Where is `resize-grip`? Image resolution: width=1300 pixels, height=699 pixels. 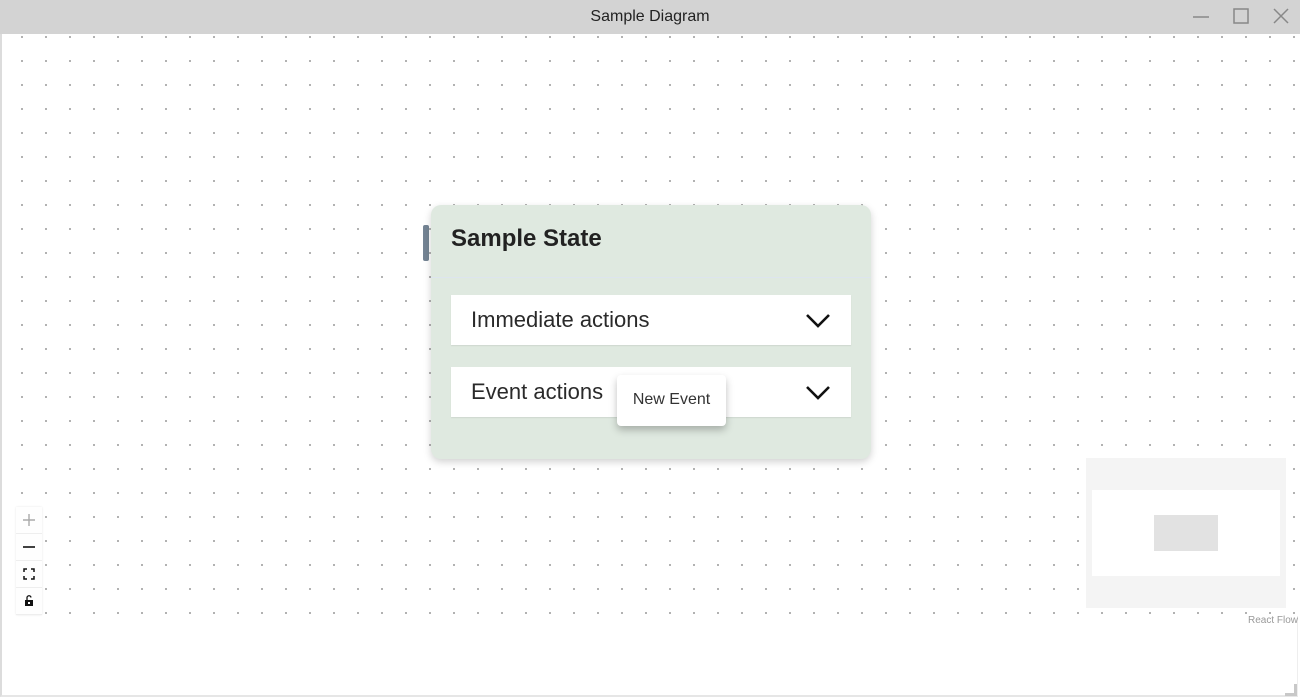 resize-grip is located at coordinates (1291, 690).